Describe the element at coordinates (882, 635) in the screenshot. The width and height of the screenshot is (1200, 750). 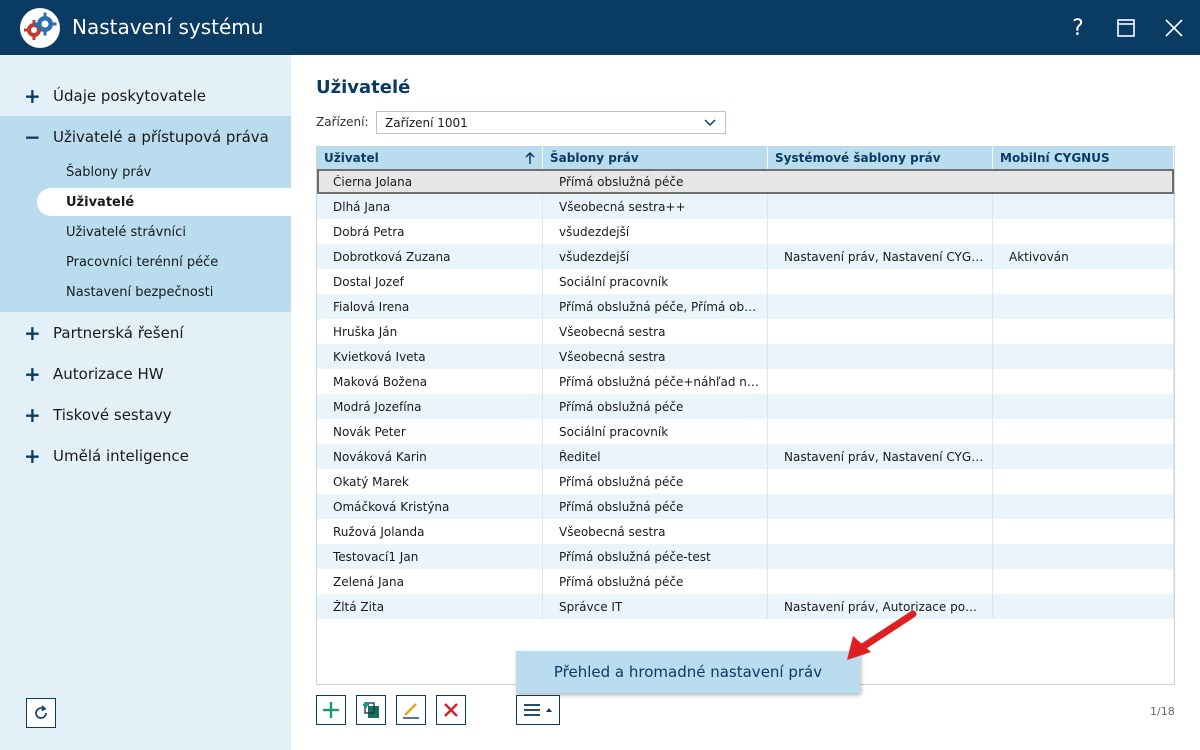
I see `red-arrow-annotation` at that location.